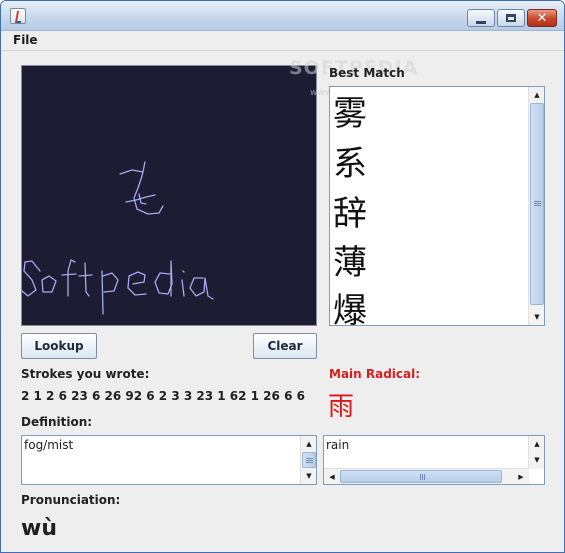  I want to click on minimize-icon, so click(481, 22).